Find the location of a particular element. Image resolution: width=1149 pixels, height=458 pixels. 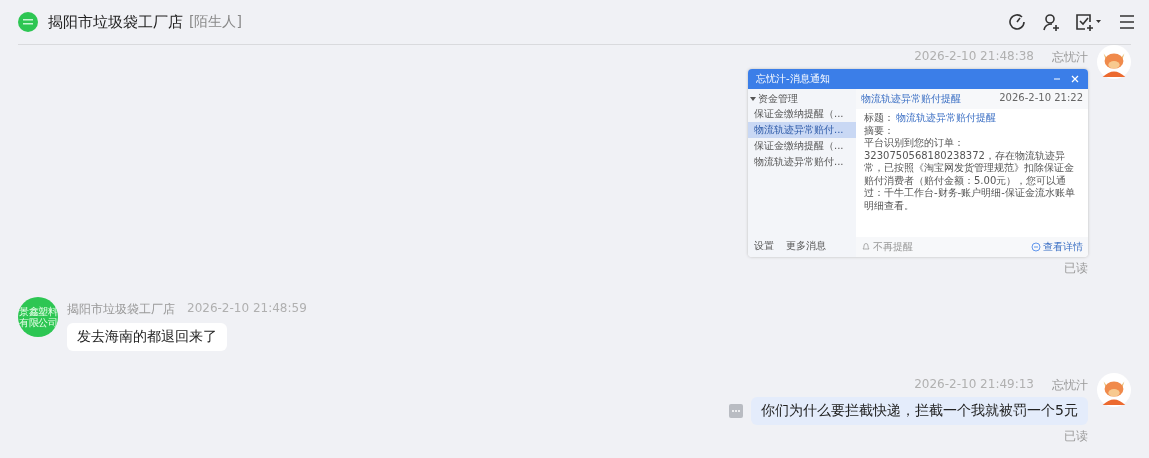

details-link: 查看详情 is located at coordinates (1063, 247).